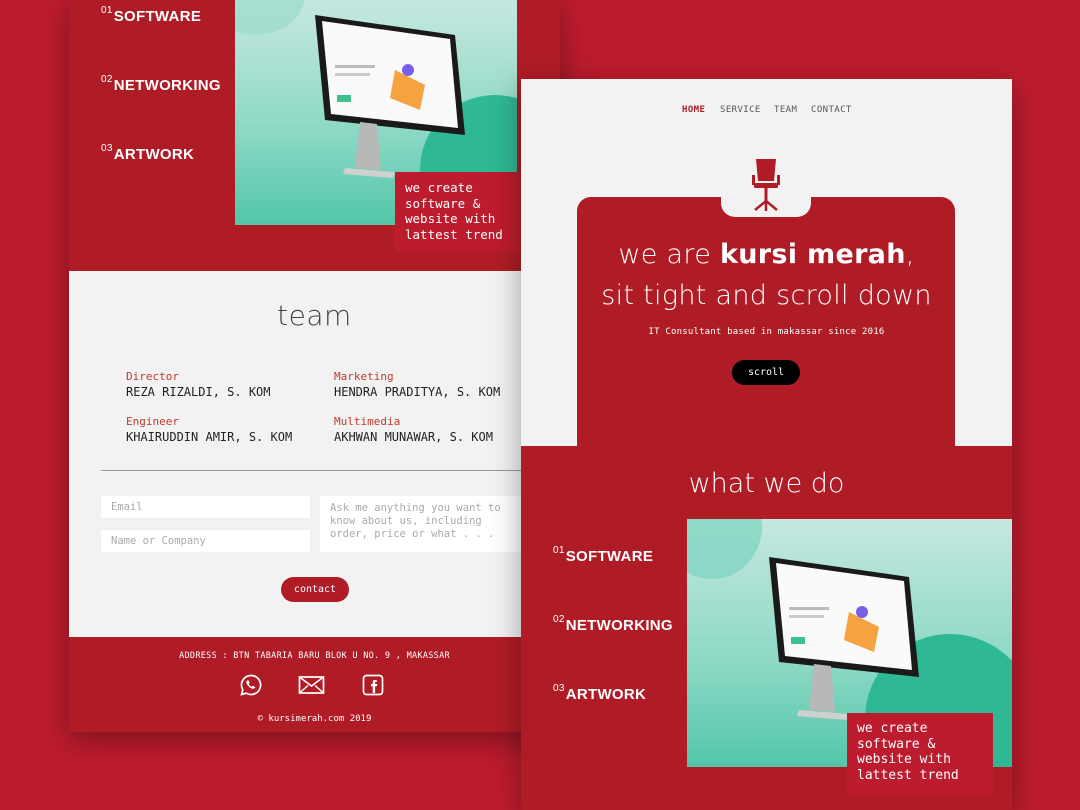  I want to click on hero-section, so click(766, 322).